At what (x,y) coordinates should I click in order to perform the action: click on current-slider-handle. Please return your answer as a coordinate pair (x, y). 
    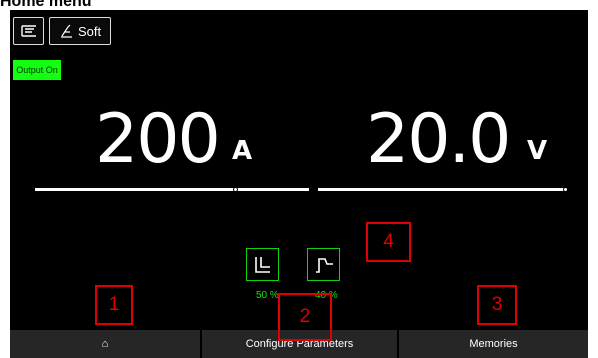
    Looking at the image, I should click on (235, 189).